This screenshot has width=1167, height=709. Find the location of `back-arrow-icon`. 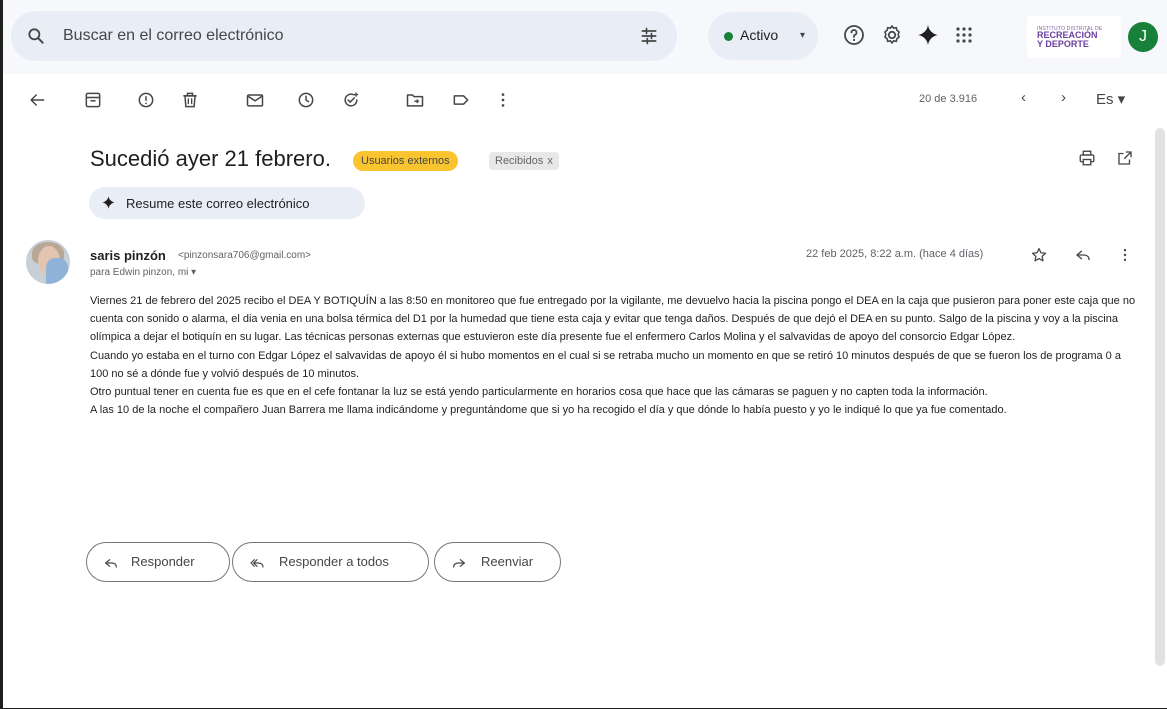

back-arrow-icon is located at coordinates (37, 100).